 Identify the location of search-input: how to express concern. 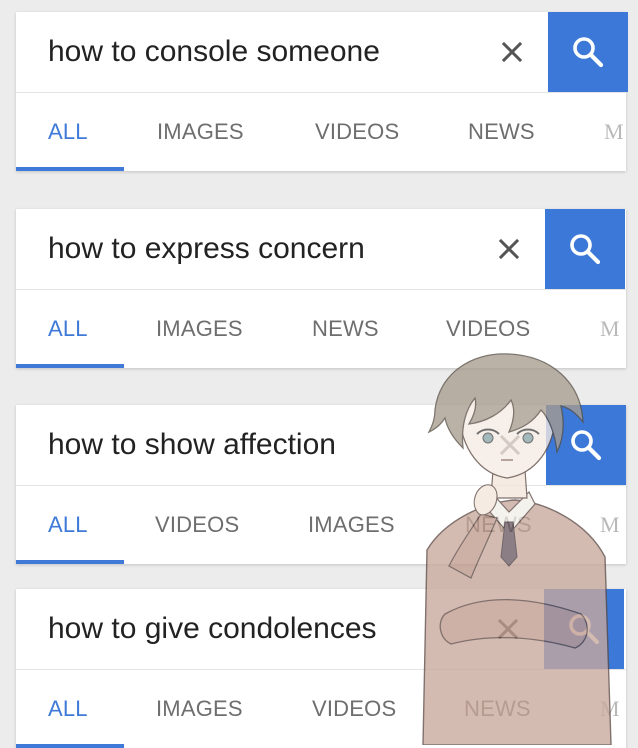
(206, 249).